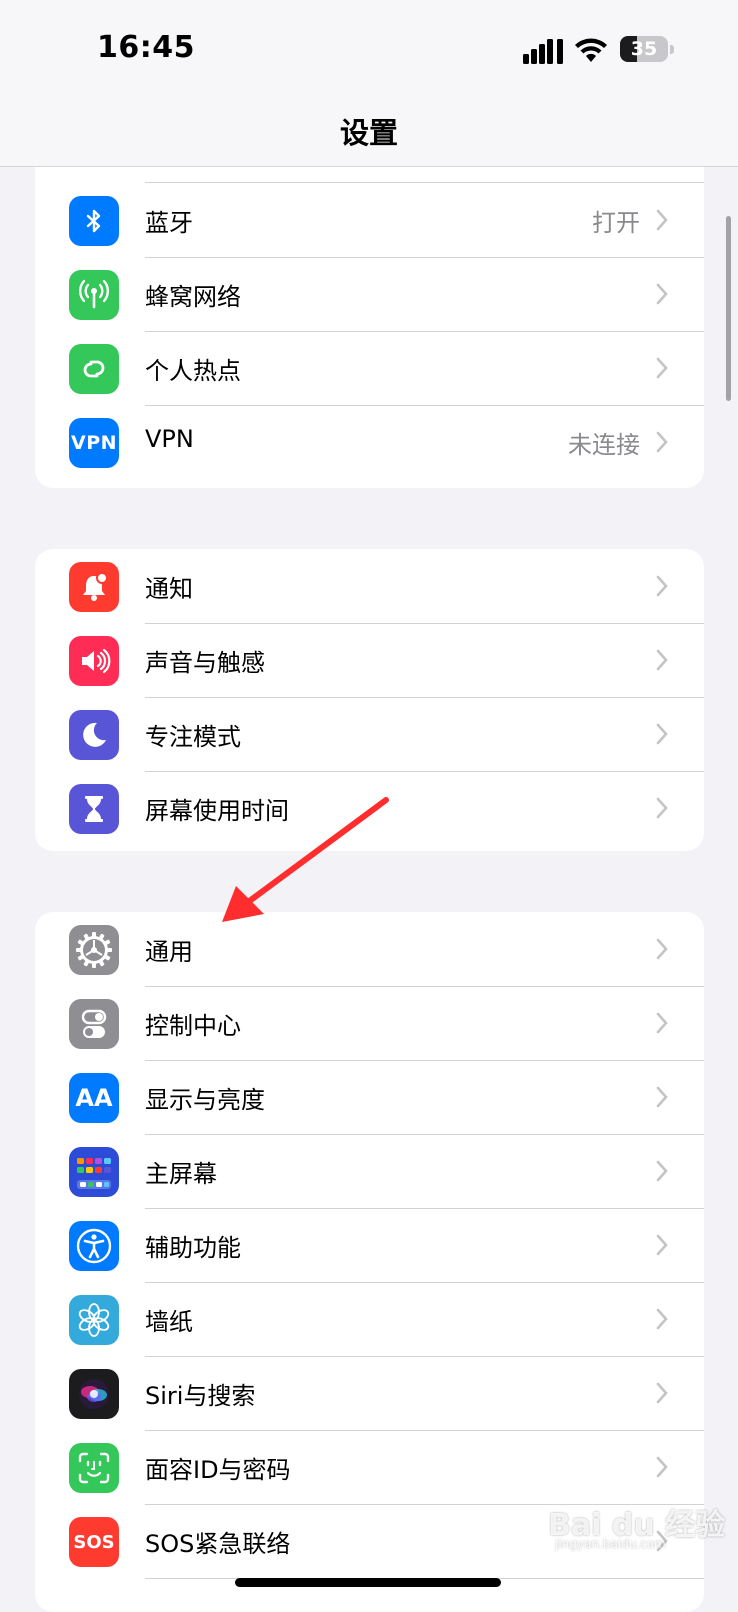 This screenshot has height=1612, width=738. Describe the element at coordinates (369, 294) in the screenshot. I see `settings-row-cellular: 蜂窝网络` at that location.